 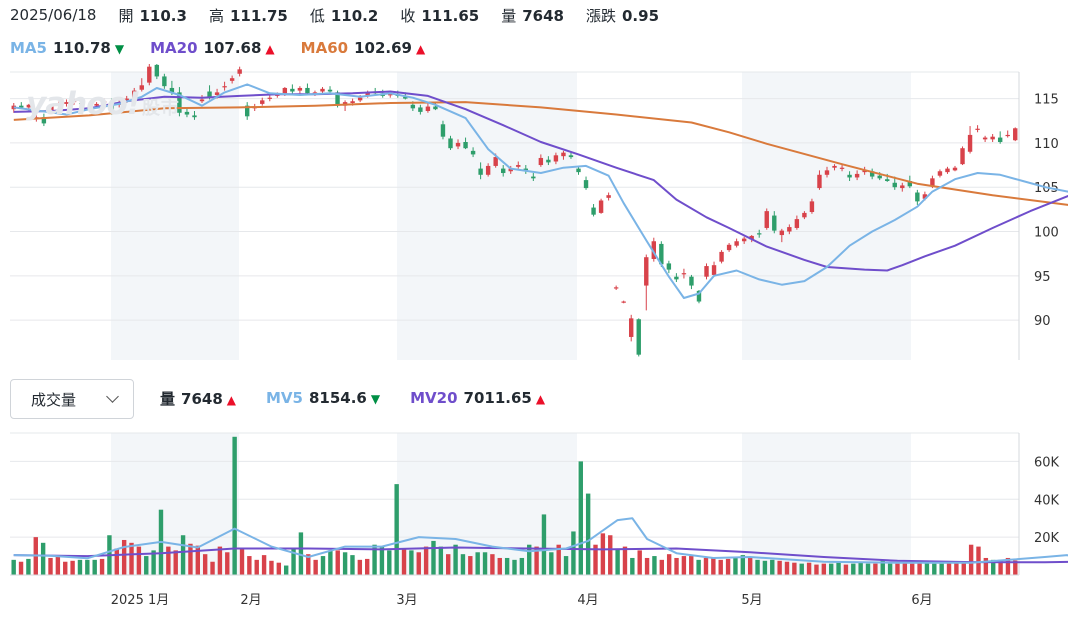 I want to click on y-tick-label: 90, so click(x=1042, y=321).